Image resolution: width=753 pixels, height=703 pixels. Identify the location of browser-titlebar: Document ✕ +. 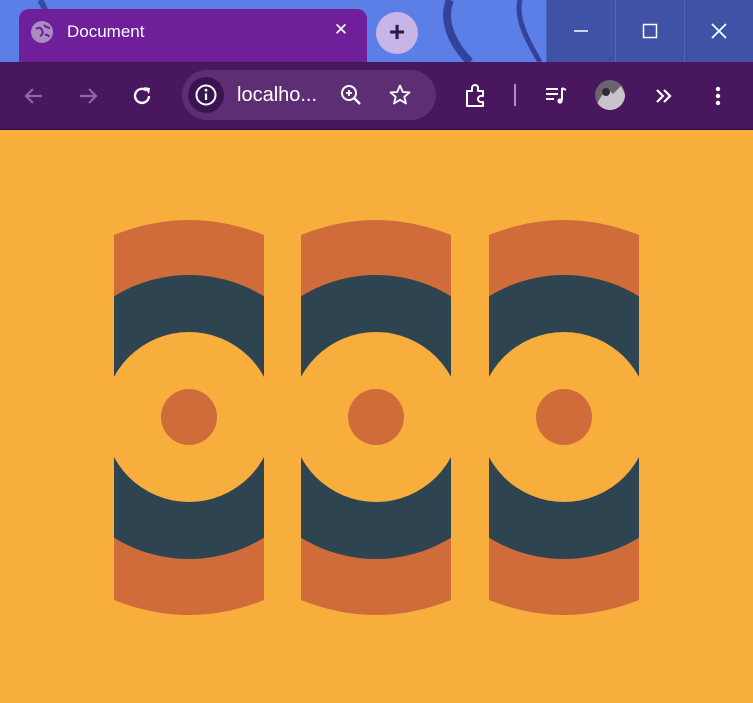
(376, 31).